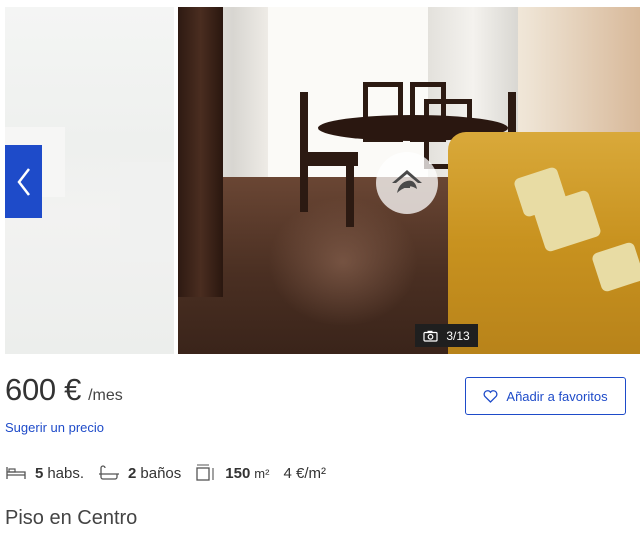 Image resolution: width=640 pixels, height=533 pixels. What do you see at coordinates (66, 473) in the screenshot?
I see `rooms-label: habs.` at bounding box center [66, 473].